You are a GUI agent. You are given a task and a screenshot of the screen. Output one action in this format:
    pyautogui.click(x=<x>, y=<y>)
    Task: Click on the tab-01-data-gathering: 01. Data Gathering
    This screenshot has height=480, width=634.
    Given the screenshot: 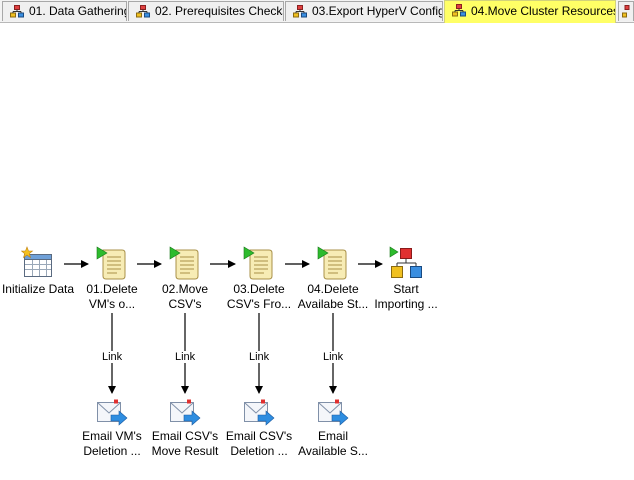 What is the action you would take?
    pyautogui.click(x=64, y=11)
    